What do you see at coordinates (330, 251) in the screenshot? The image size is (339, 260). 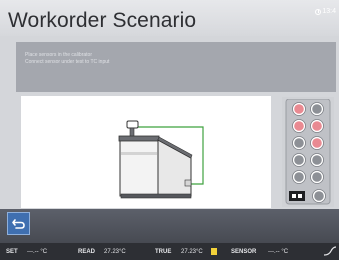 I see `trend-curve-icon` at bounding box center [330, 251].